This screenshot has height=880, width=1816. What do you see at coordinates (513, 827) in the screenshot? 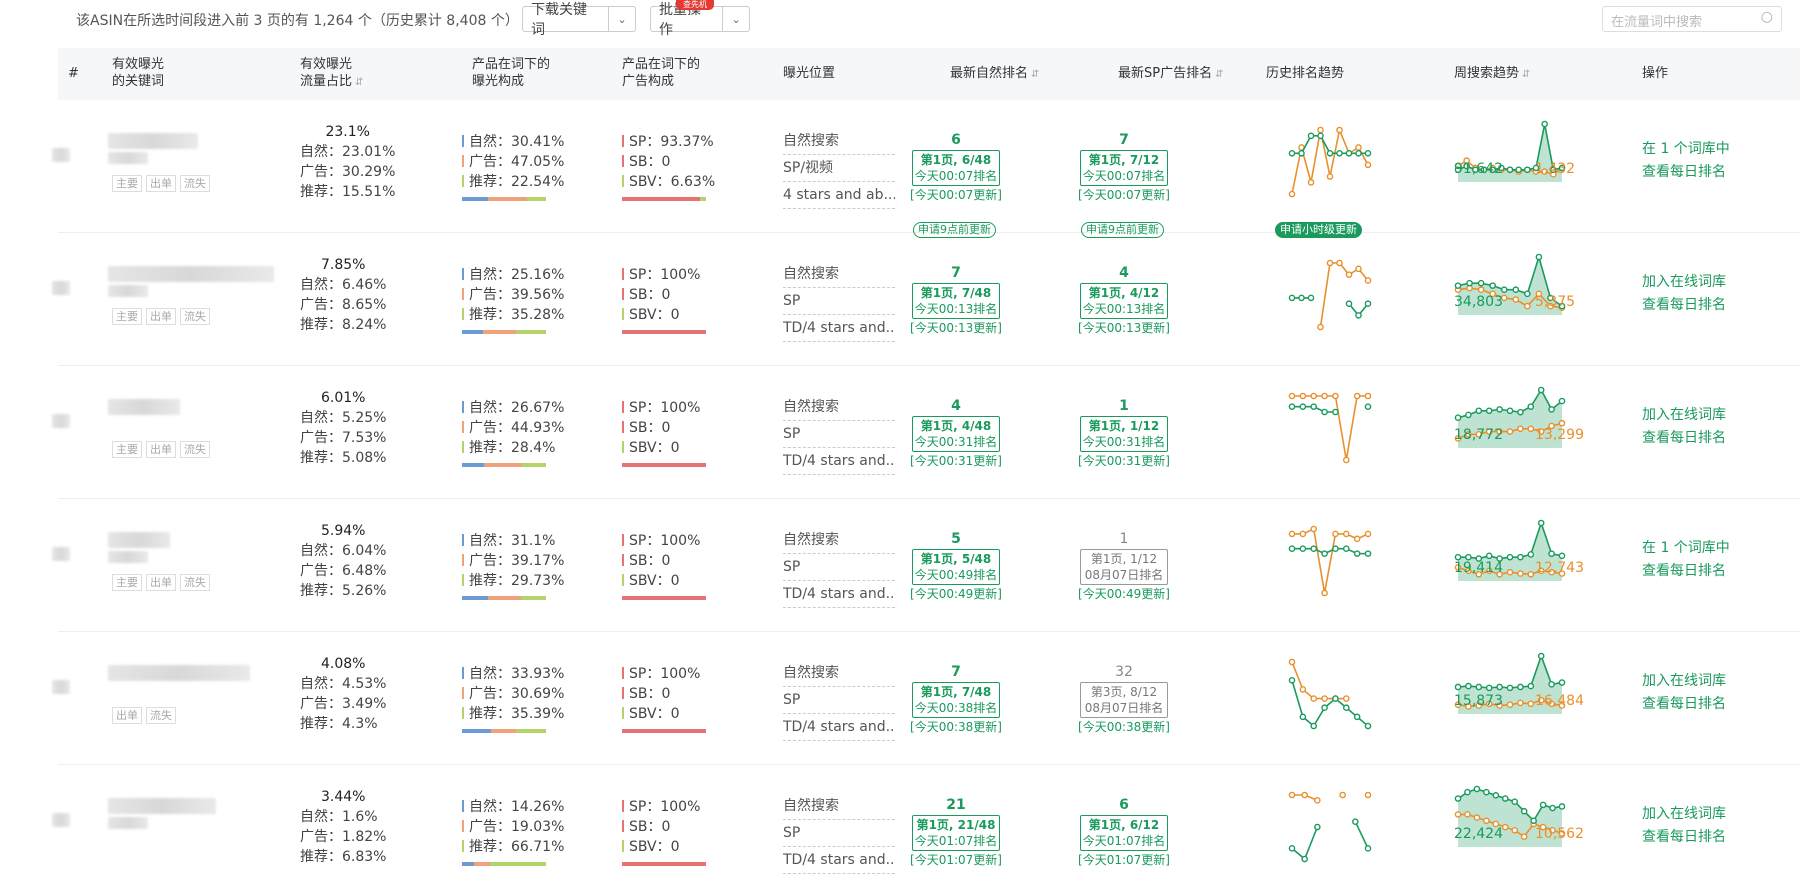
I see `composition-line: 广告：19.03%` at bounding box center [513, 827].